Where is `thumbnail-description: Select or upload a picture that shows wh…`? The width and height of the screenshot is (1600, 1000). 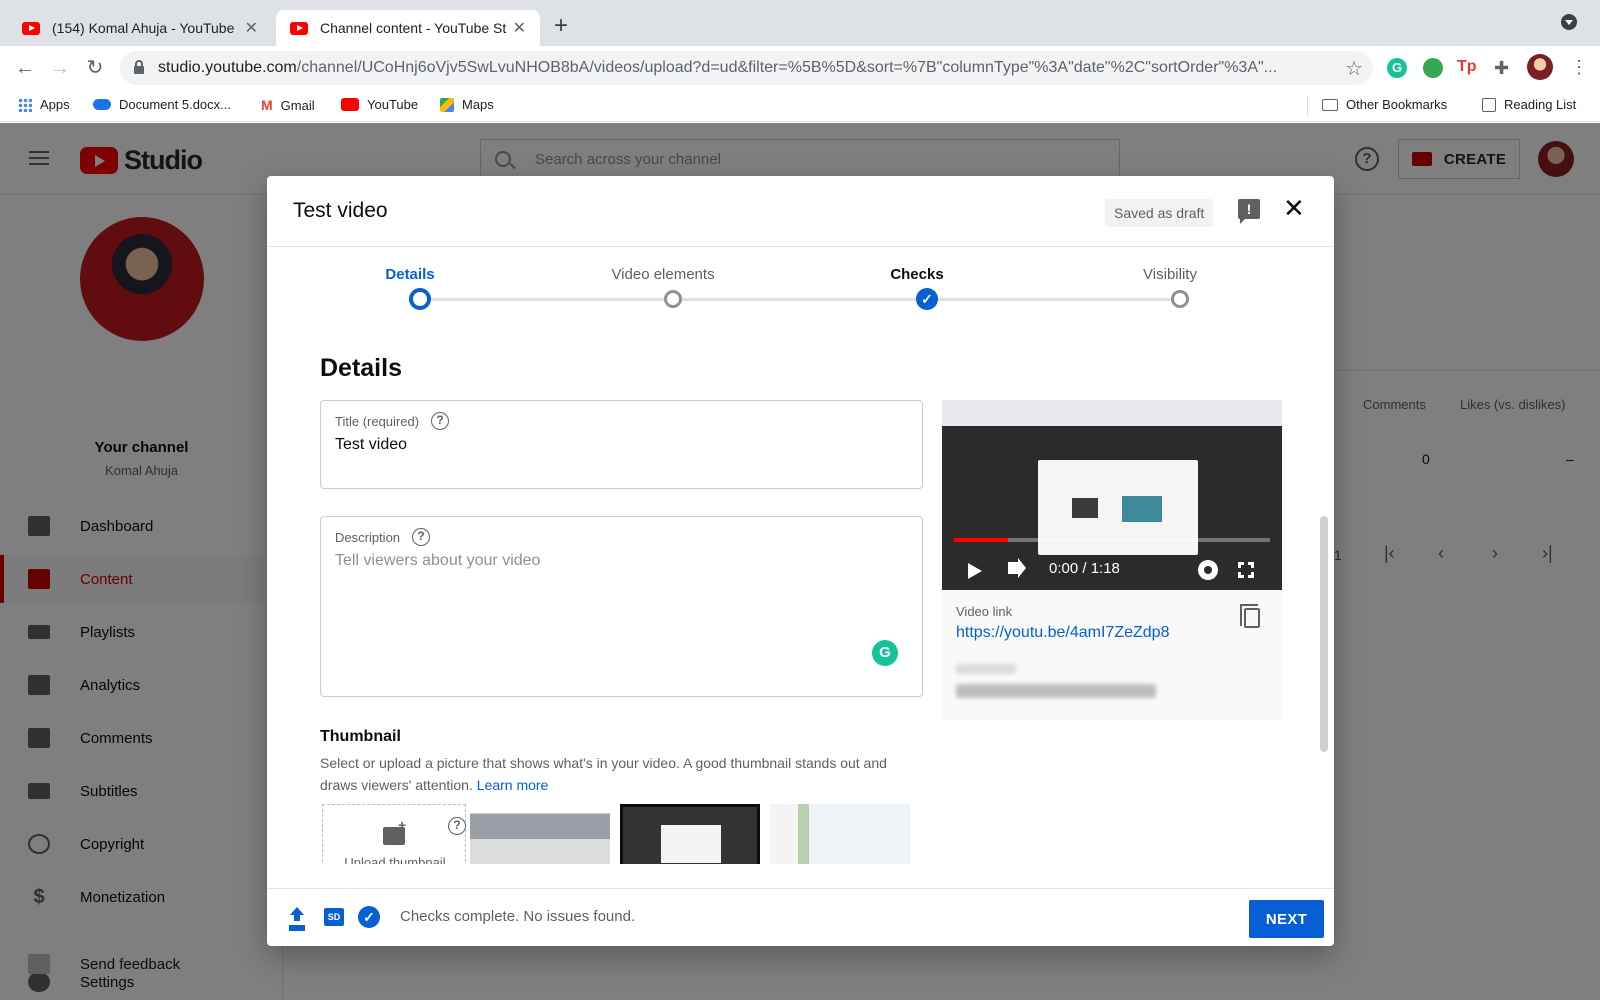 thumbnail-description: Select or upload a picture that shows wh… is located at coordinates (620, 774).